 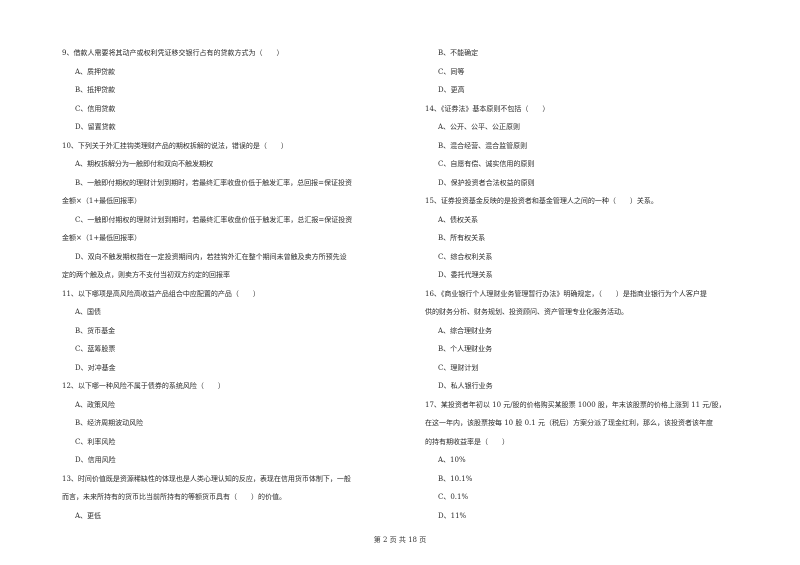 What do you see at coordinates (455, 478) in the screenshot?
I see `answer-option: B、10.1%` at bounding box center [455, 478].